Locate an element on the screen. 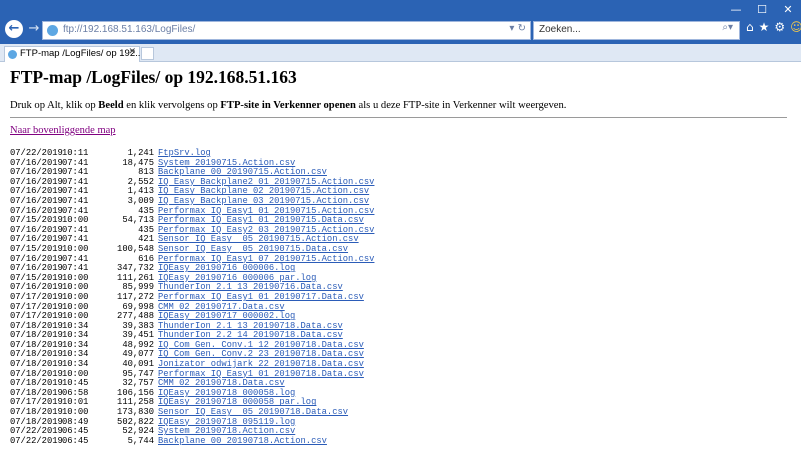  file-link: IQEasy 20190718 095119.log is located at coordinates (226, 422).